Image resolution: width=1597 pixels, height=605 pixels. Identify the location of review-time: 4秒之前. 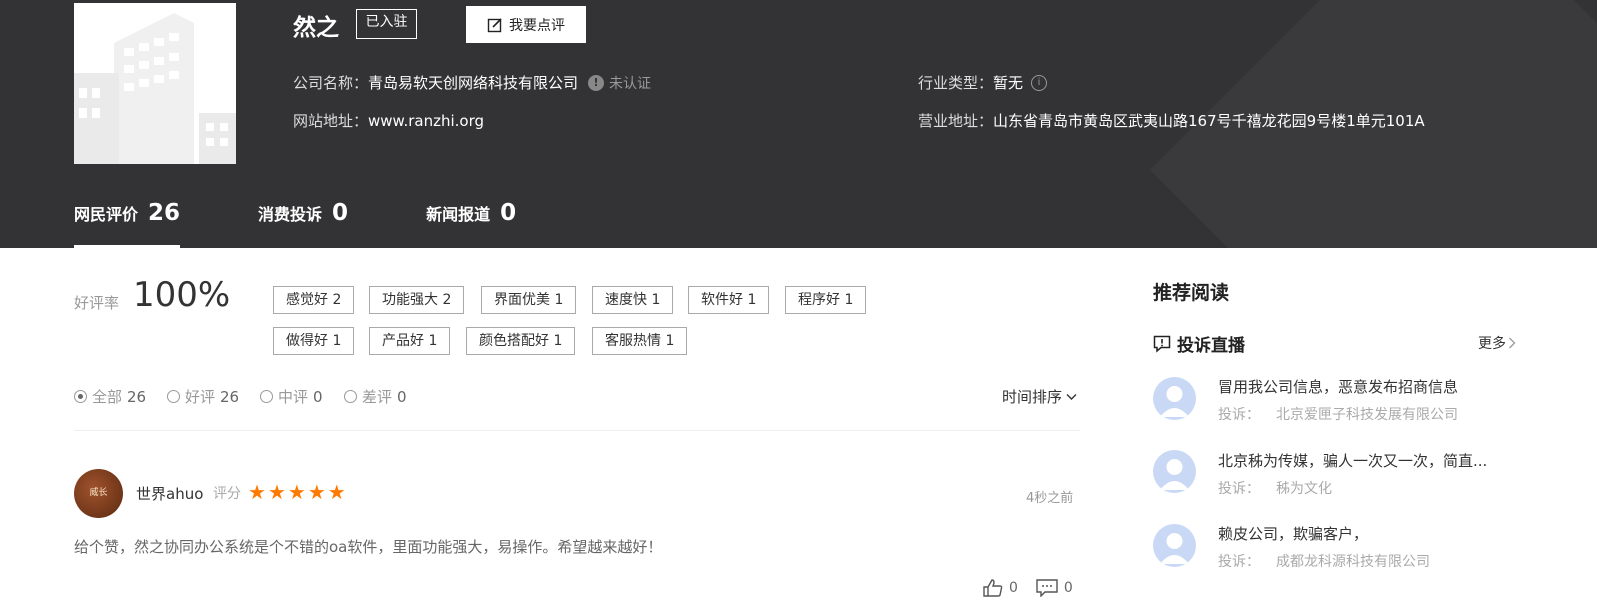
(1050, 498).